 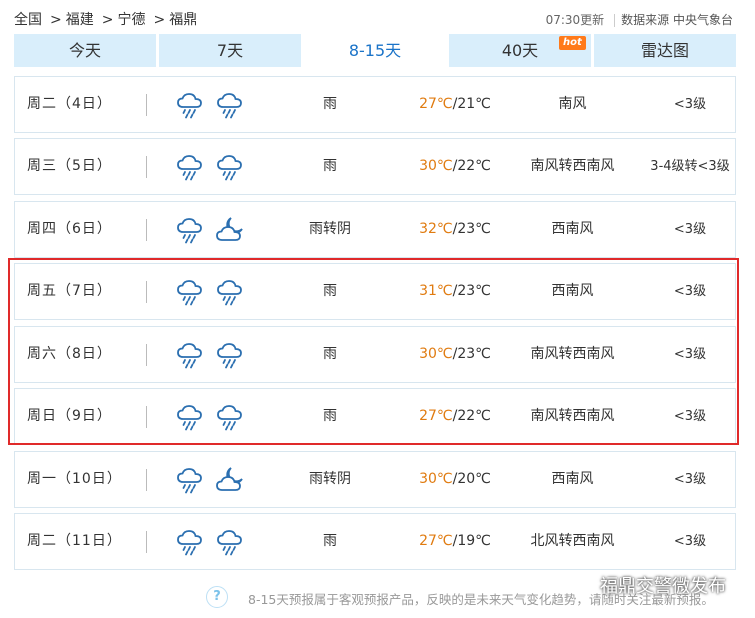 I want to click on temperature: 27℃/19℃, so click(x=455, y=541).